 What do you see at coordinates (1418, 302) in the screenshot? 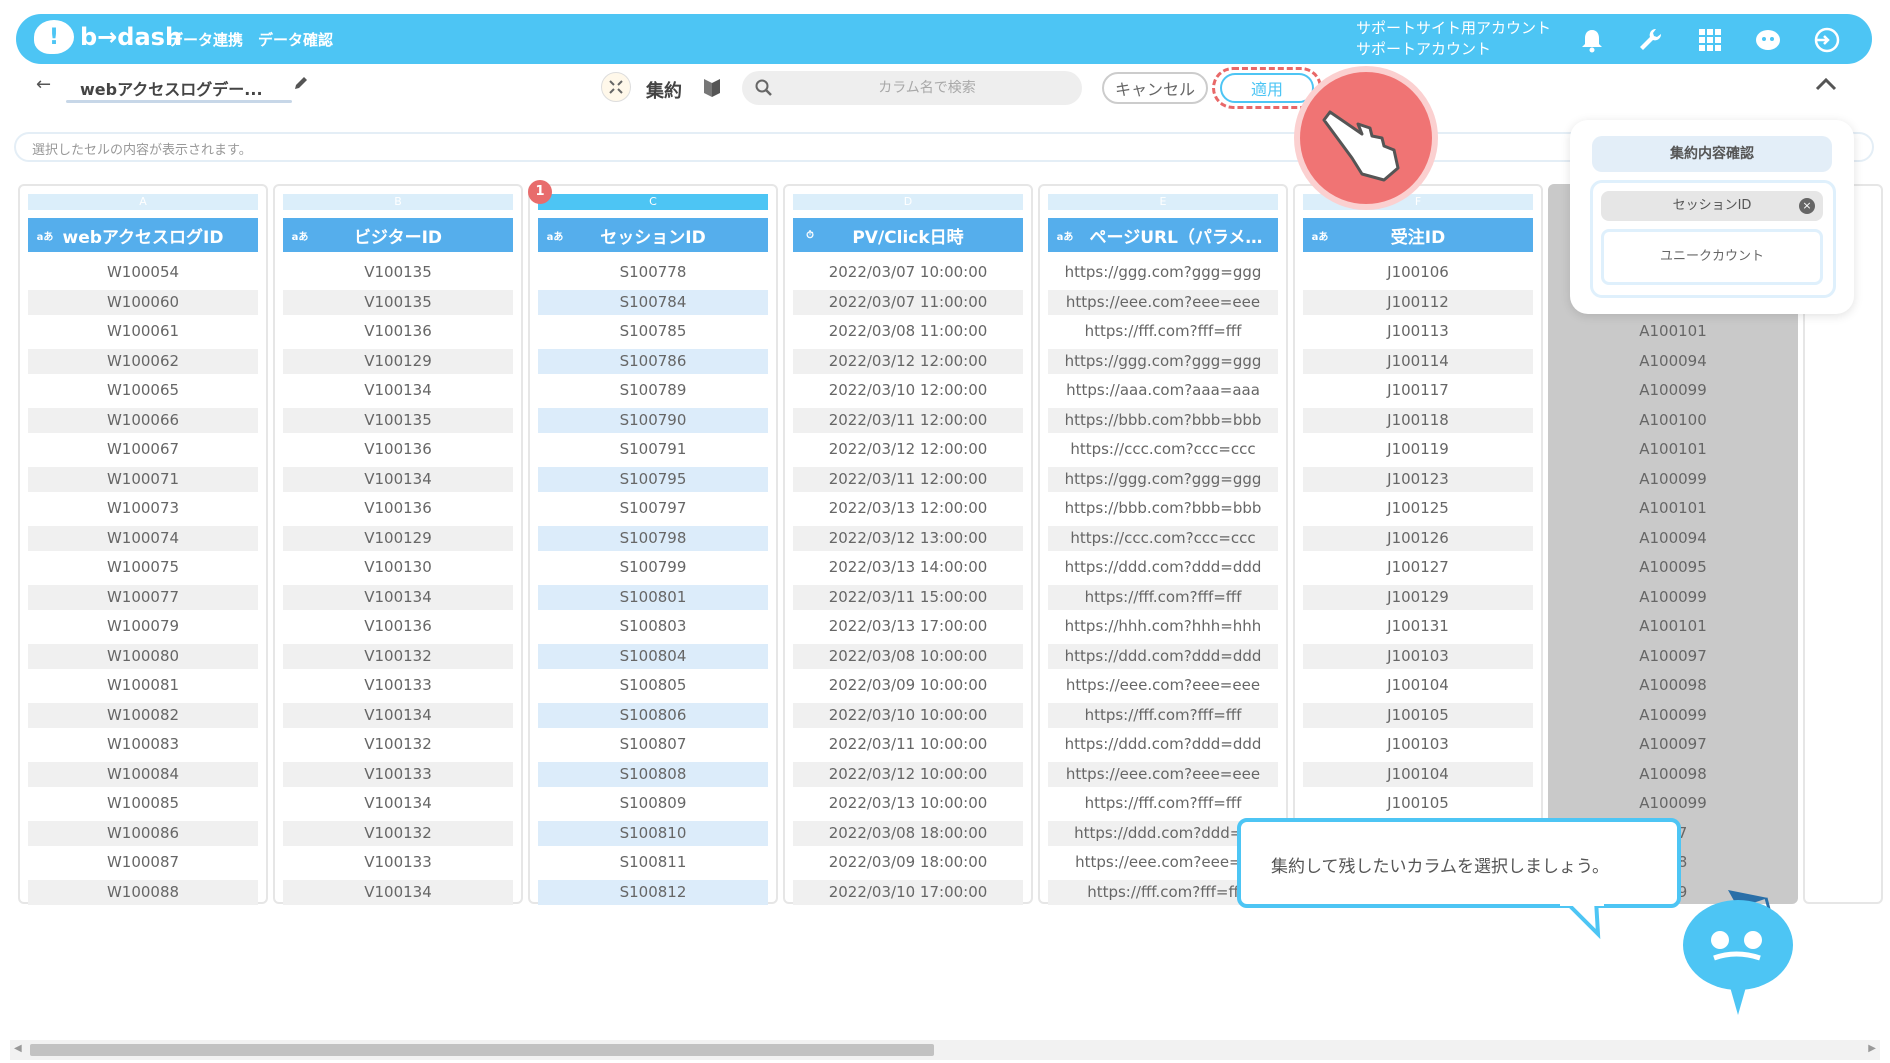
I see `table-cell: J100112` at bounding box center [1418, 302].